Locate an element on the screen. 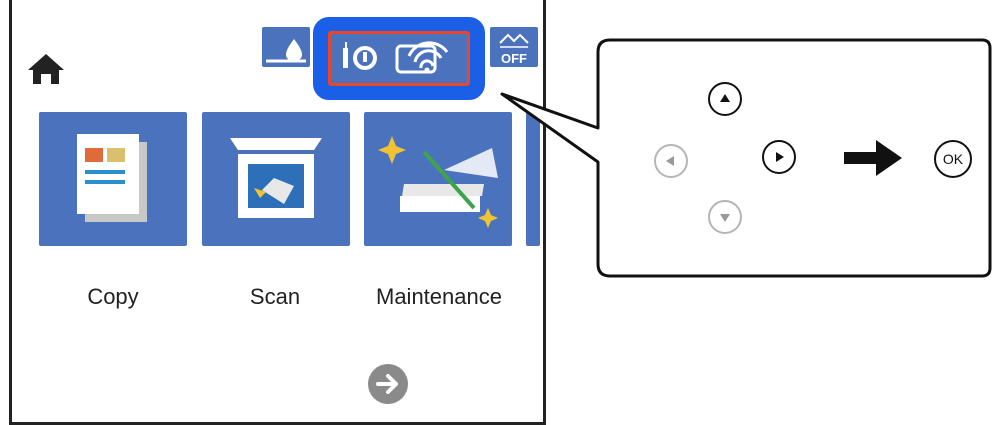 Image resolution: width=994 pixels, height=425 pixels. copy-icon is located at coordinates (112, 178).